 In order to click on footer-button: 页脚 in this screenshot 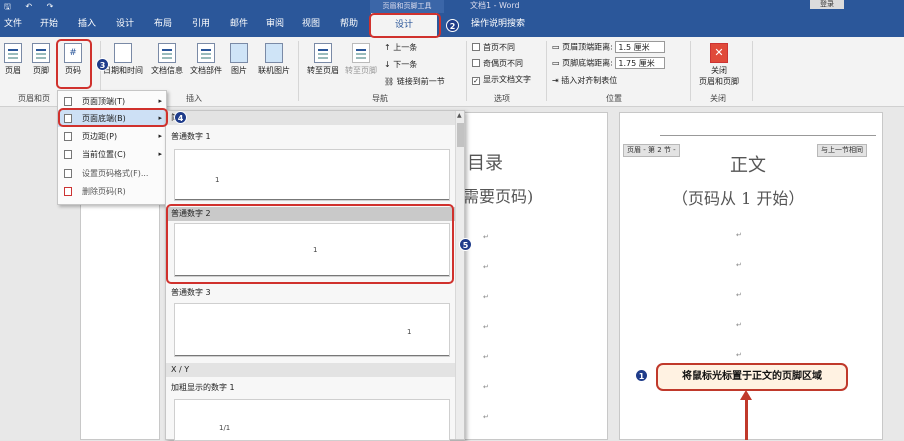, I will do `click(41, 59)`.